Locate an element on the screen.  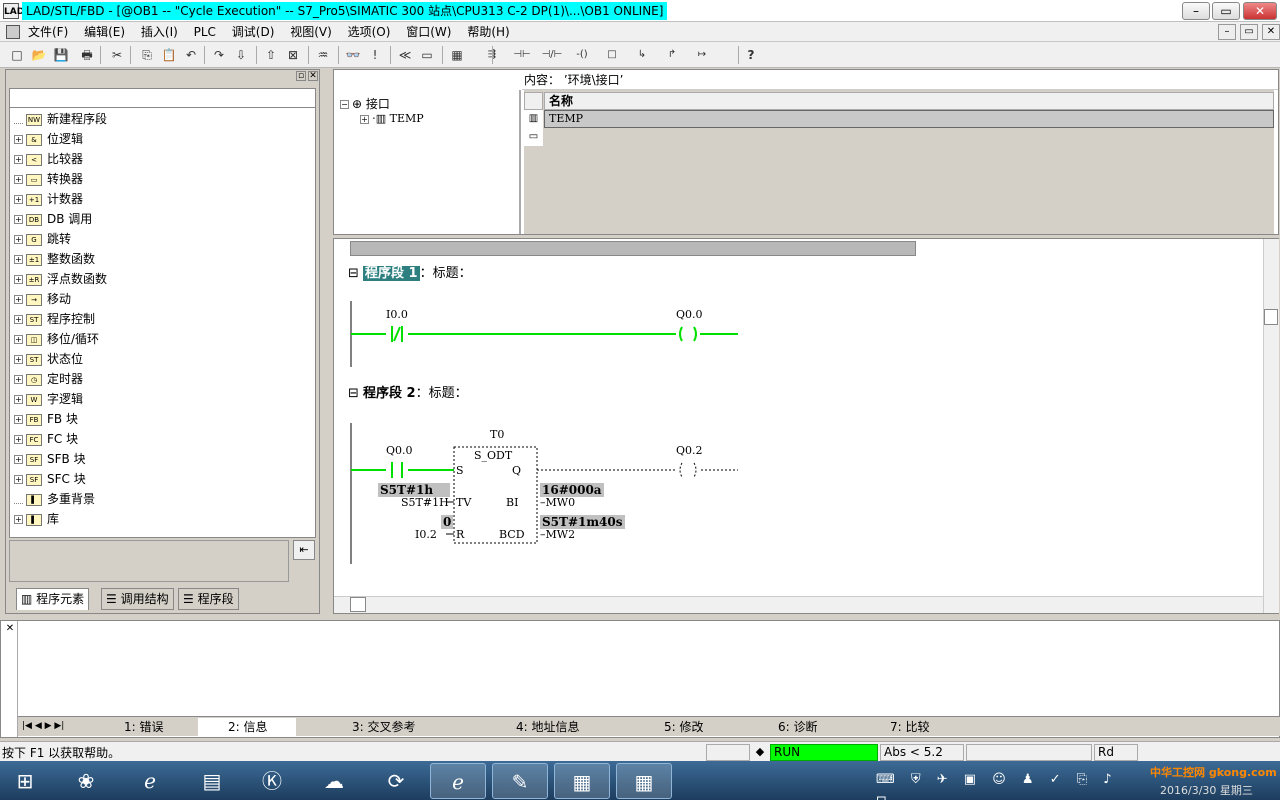
editor-hscroll is located at coordinates (798, 604).